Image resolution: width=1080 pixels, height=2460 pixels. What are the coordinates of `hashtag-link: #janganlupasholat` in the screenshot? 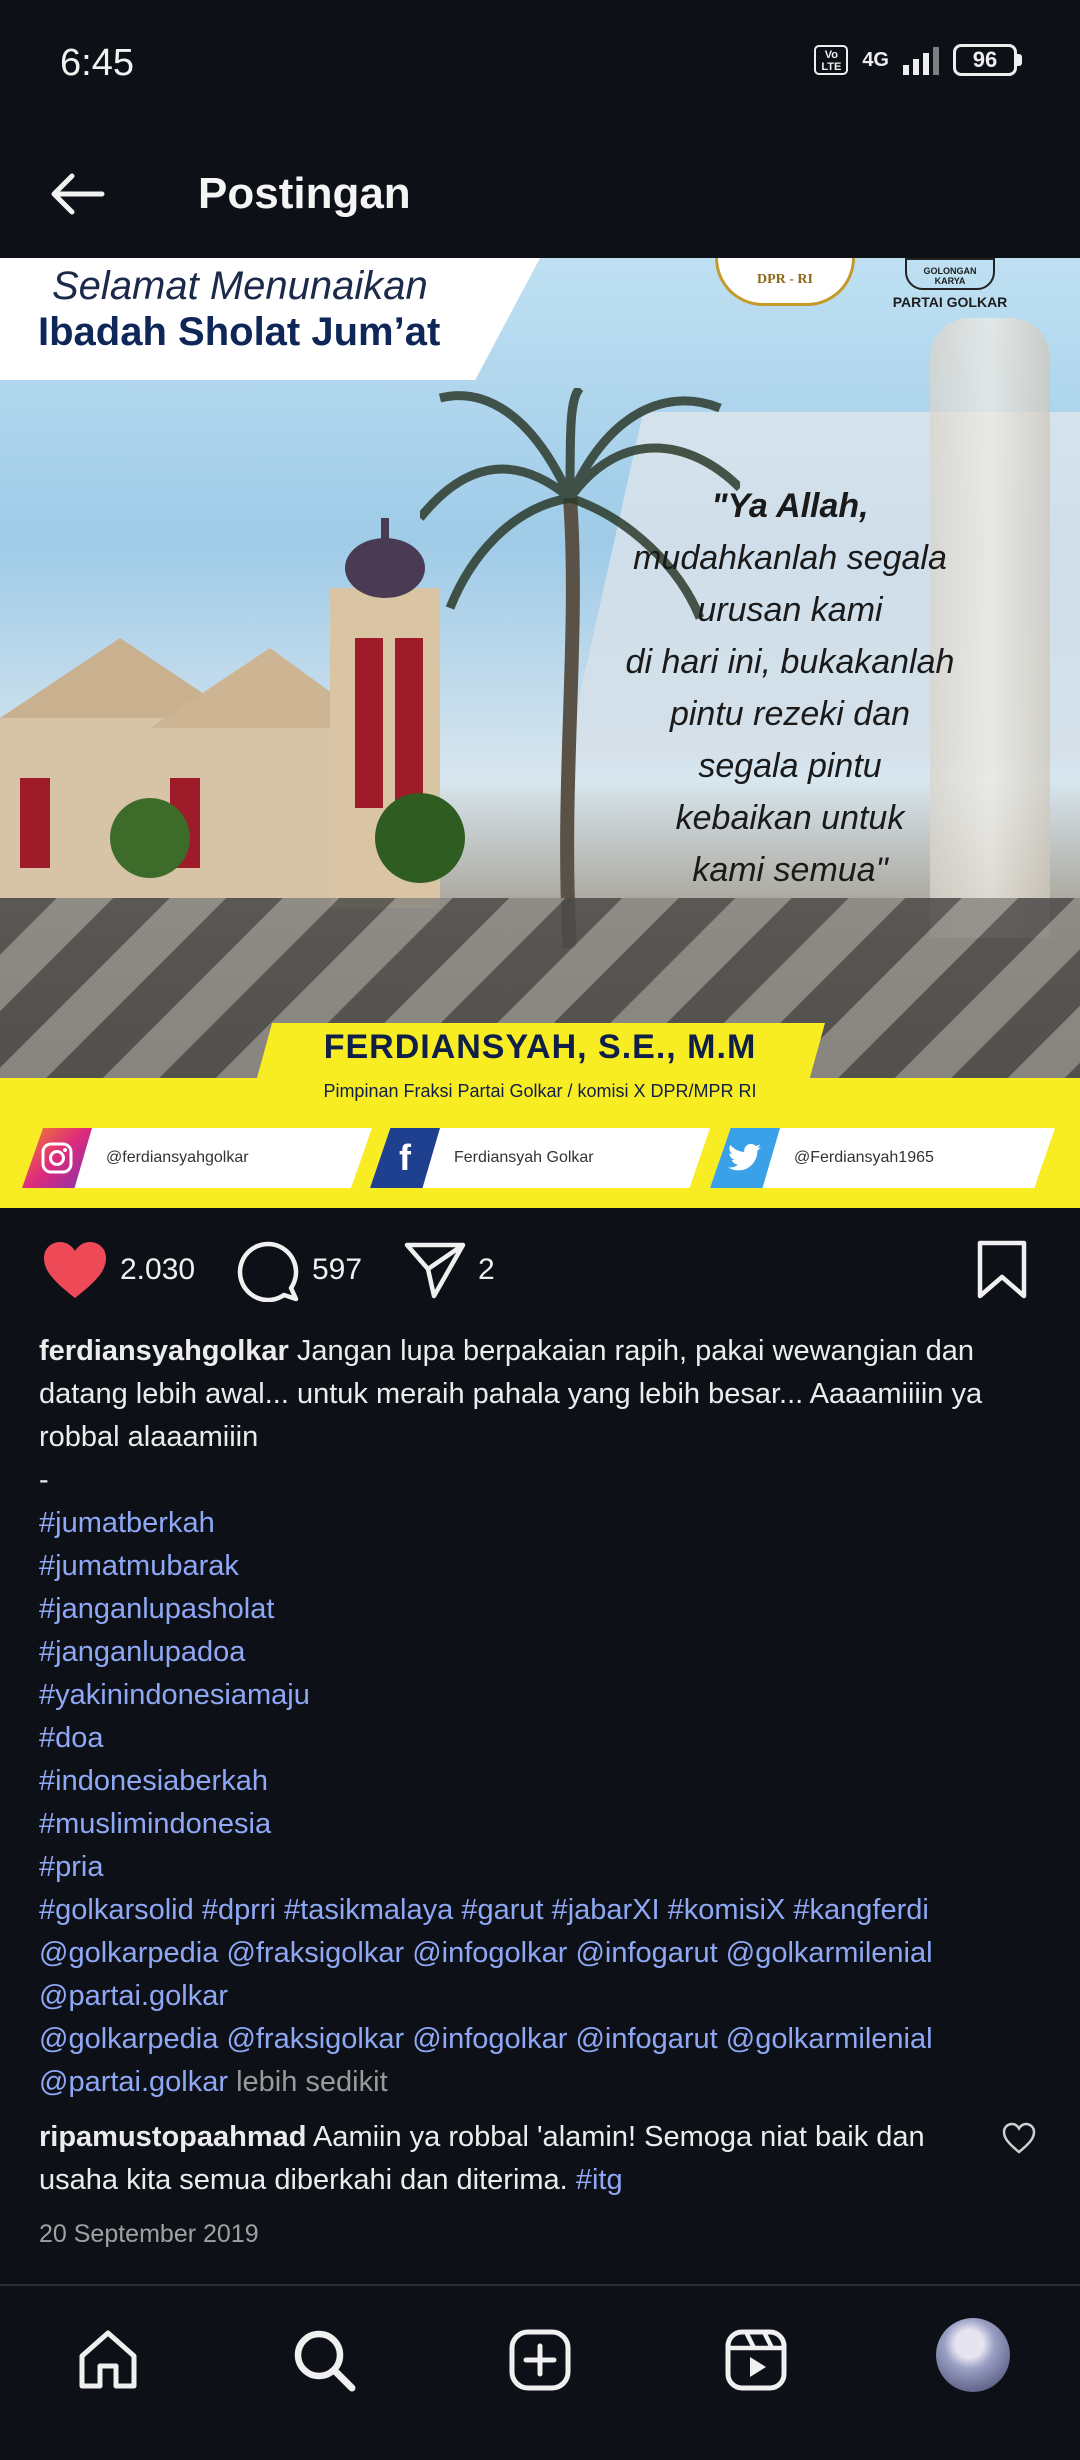 It's located at (539, 1609).